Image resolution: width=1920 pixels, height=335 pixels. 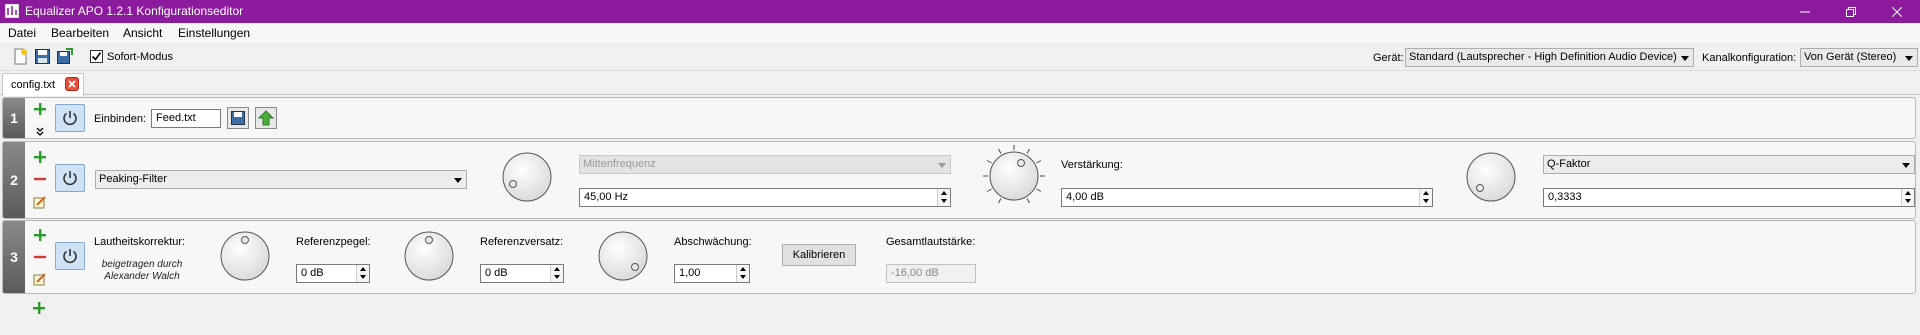 I want to click on frequency-param-select: Mittenfrequenz, so click(x=765, y=164).